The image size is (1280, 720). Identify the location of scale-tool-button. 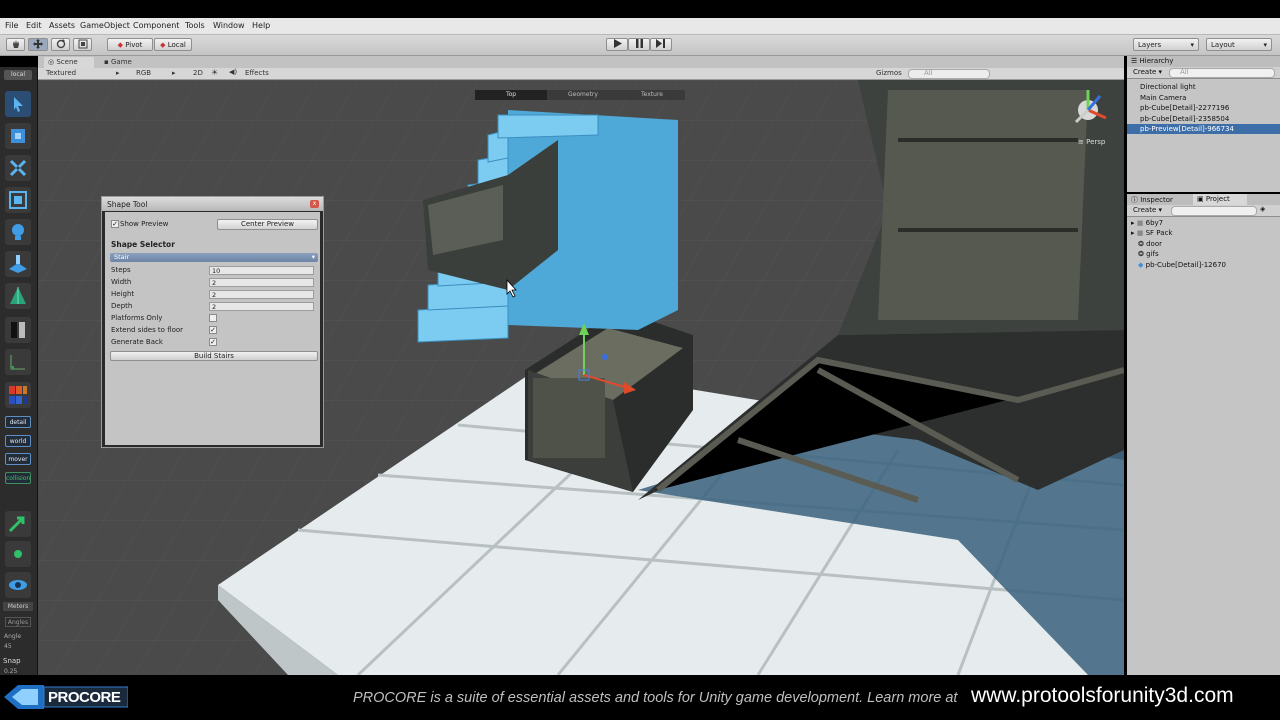
(82, 44).